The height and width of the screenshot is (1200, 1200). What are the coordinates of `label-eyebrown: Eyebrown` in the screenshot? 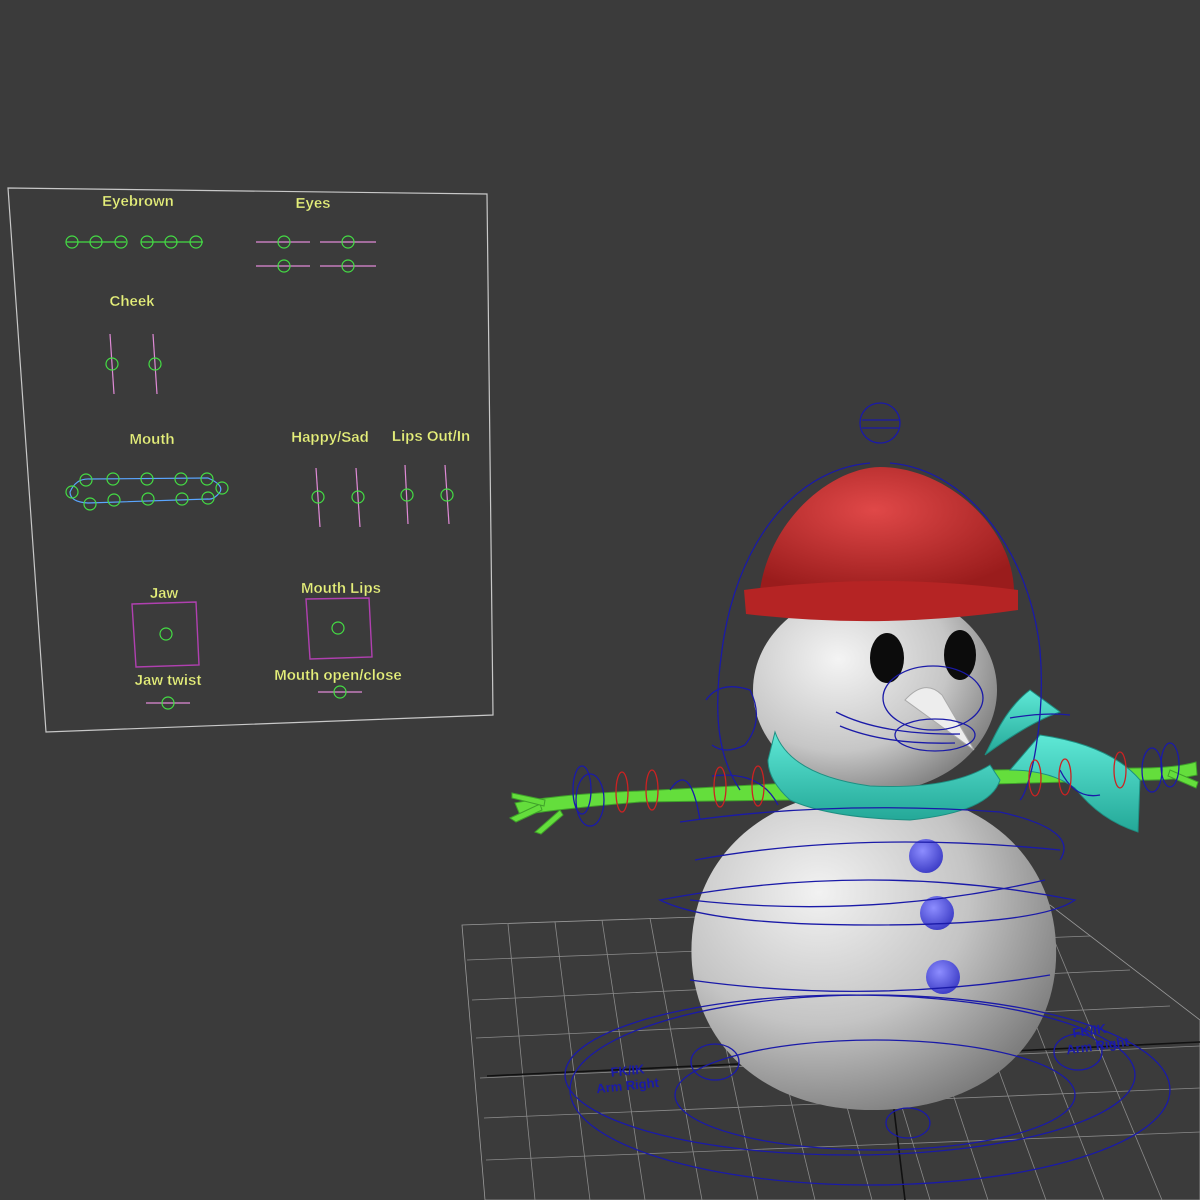 It's located at (138, 201).